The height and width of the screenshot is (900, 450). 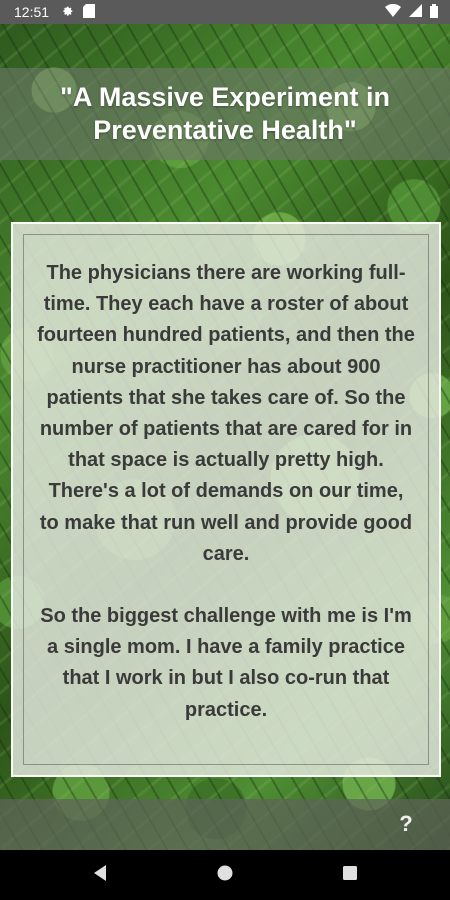 I want to click on status-bar: 12:51, so click(x=225, y=12).